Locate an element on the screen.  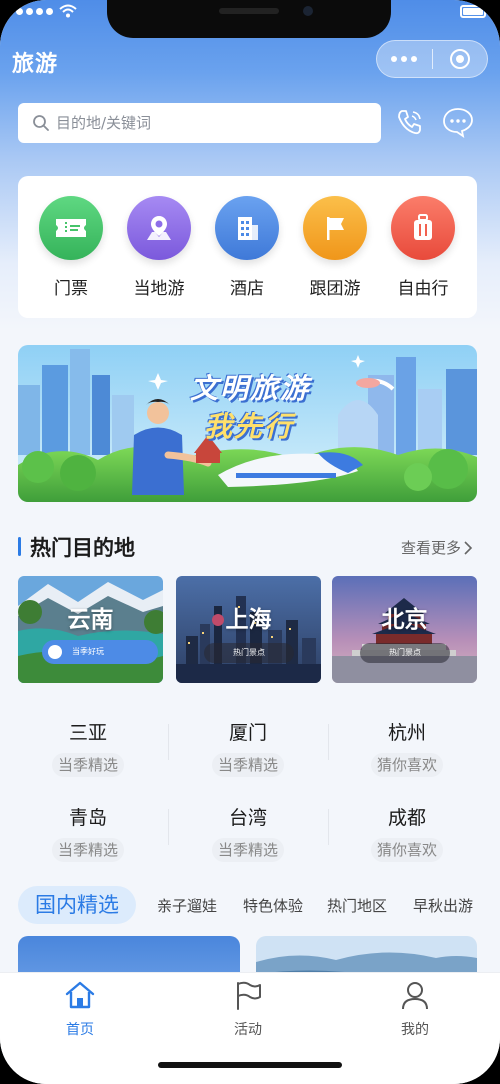
building-icon is located at coordinates (247, 228).